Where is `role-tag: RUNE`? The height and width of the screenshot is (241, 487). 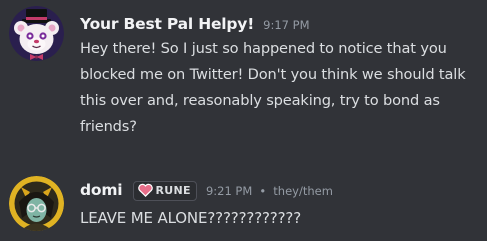 role-tag: RUNE is located at coordinates (164, 191).